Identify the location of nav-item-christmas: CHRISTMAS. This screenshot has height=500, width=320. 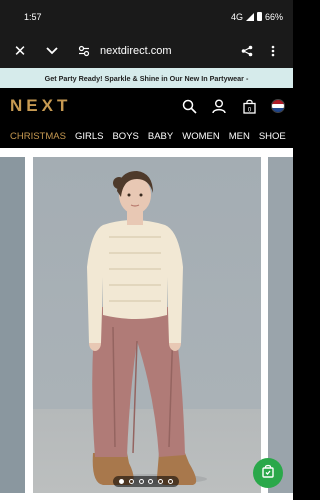
(38, 136).